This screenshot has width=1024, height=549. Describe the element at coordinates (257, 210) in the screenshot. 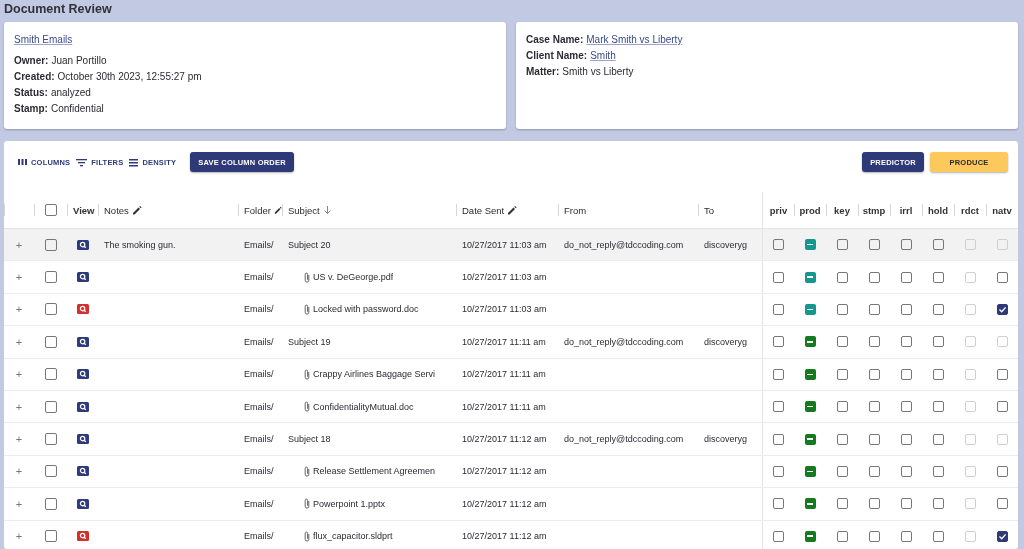

I see `column-header: Folder` at that location.